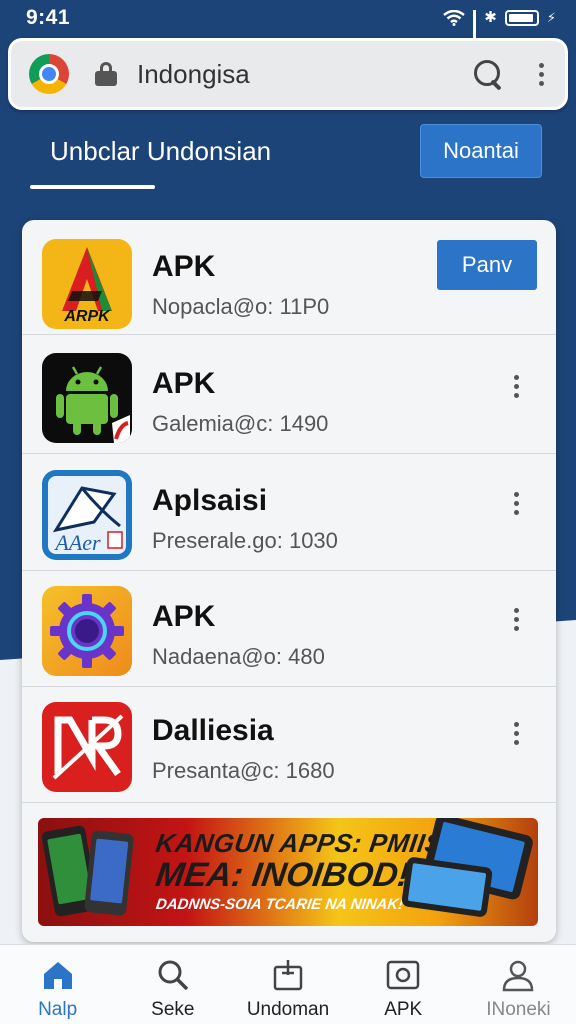  What do you see at coordinates (288, 154) in the screenshot?
I see `tab-header: Unbclar Undonsian Noantai` at bounding box center [288, 154].